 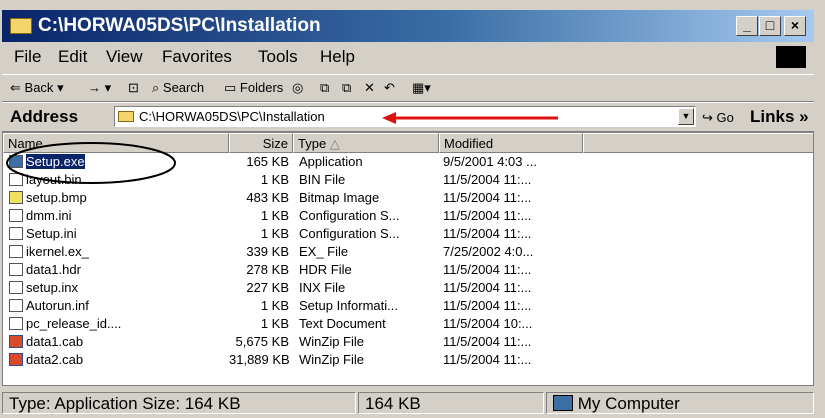 I want to click on status-zone: My Computer, so click(x=680, y=403).